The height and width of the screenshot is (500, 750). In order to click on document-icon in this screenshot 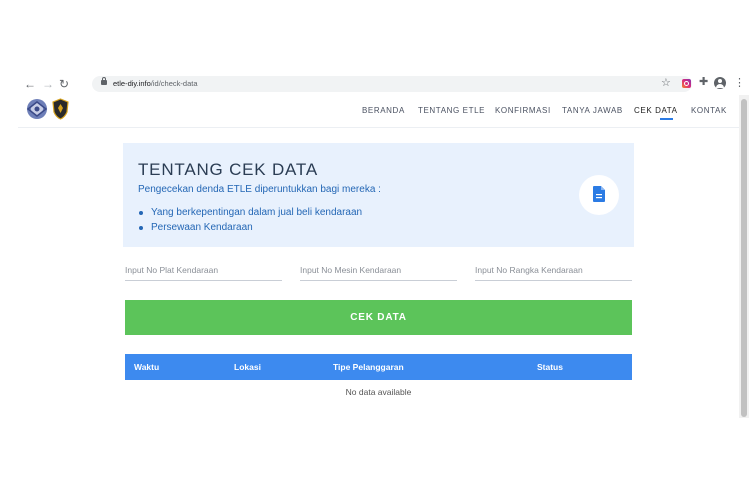, I will do `click(599, 194)`.